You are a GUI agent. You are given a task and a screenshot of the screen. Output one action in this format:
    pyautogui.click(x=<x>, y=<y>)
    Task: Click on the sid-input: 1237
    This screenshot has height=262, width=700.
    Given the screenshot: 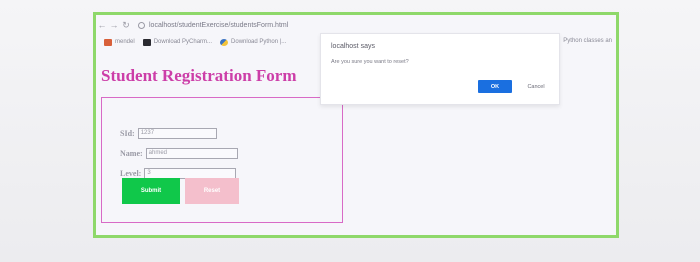 What is the action you would take?
    pyautogui.click(x=177, y=133)
    